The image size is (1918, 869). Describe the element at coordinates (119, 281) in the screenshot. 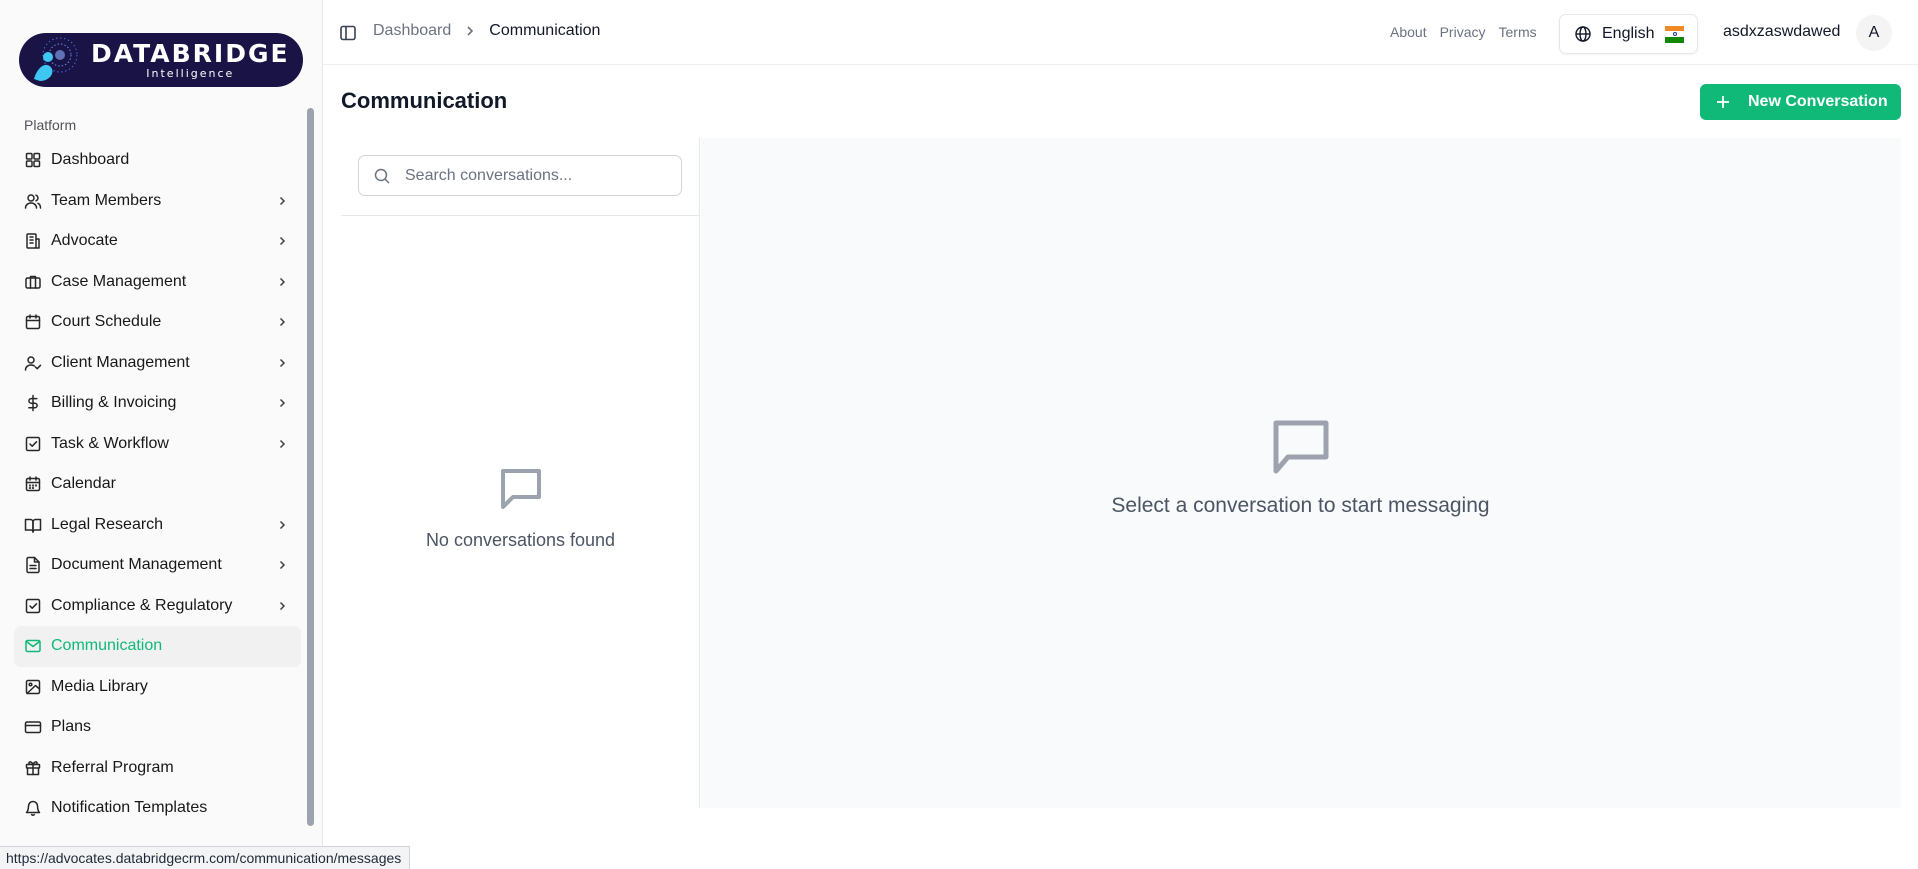

I see `sidebar-item-label: Case Management` at that location.